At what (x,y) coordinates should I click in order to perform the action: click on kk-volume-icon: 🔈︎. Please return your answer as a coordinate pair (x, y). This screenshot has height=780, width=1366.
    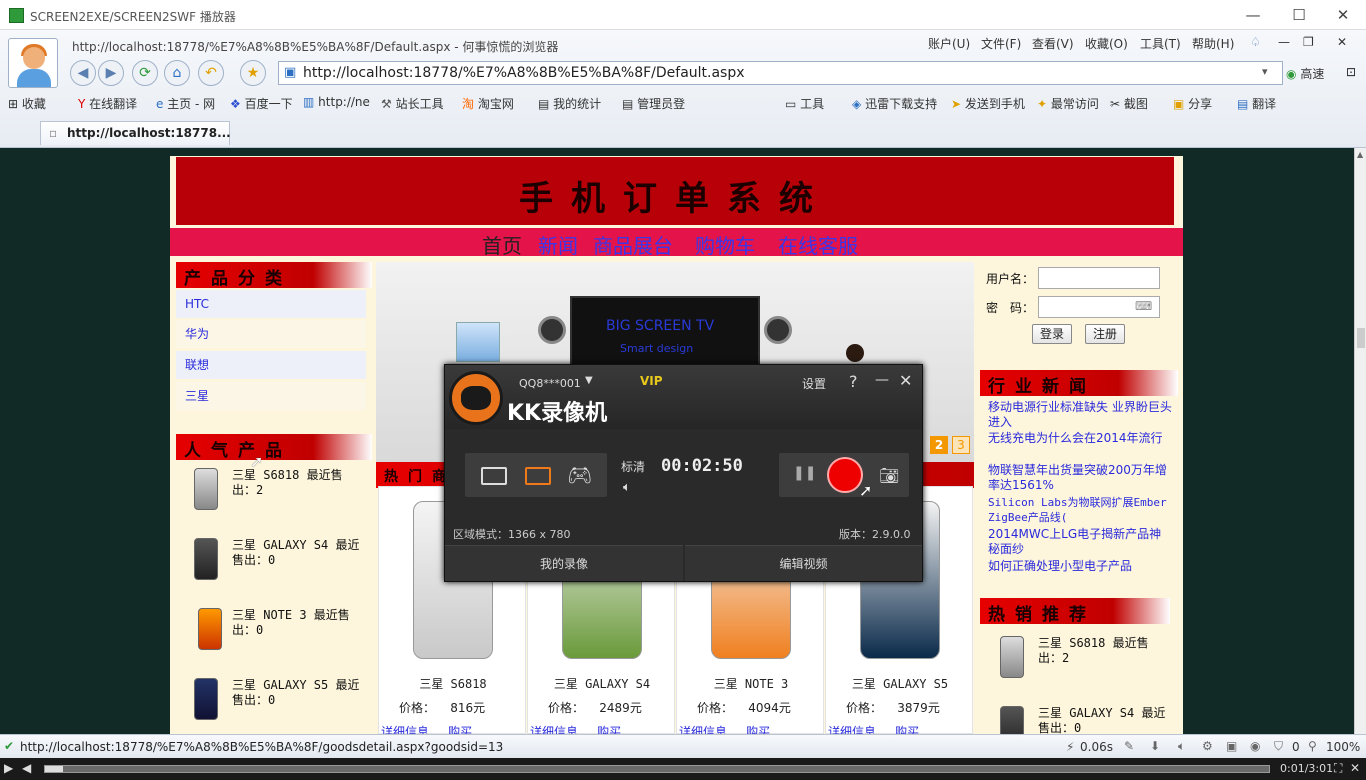
    Looking at the image, I should click on (627, 487).